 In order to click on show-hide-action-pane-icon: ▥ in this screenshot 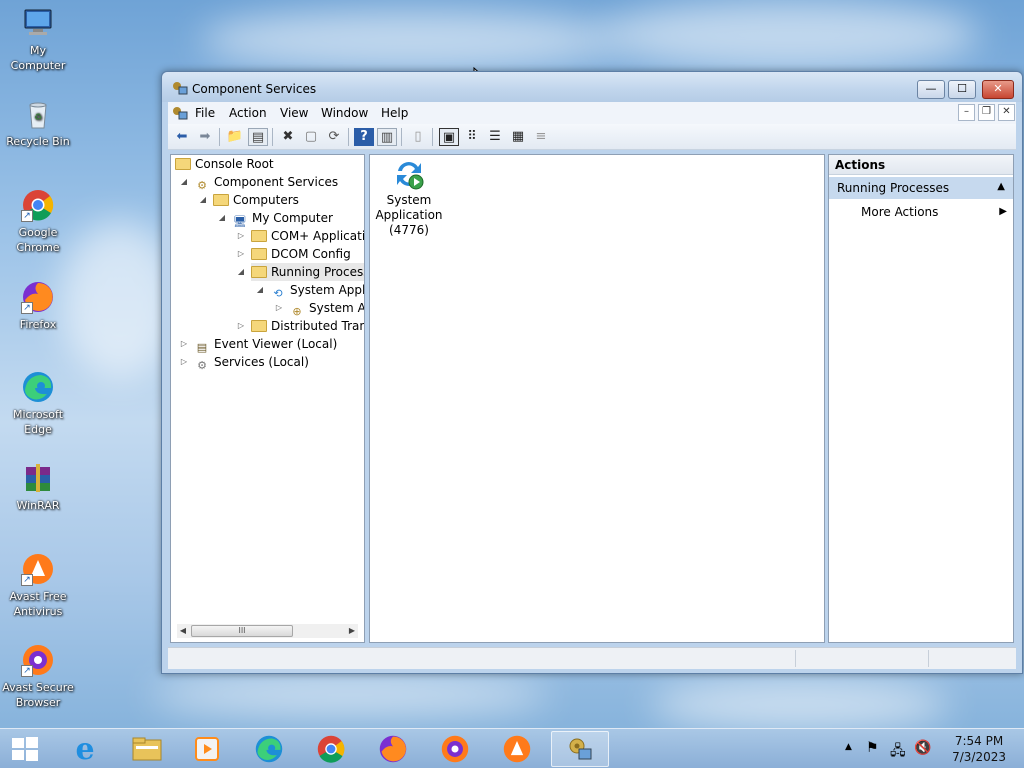, I will do `click(387, 137)`.